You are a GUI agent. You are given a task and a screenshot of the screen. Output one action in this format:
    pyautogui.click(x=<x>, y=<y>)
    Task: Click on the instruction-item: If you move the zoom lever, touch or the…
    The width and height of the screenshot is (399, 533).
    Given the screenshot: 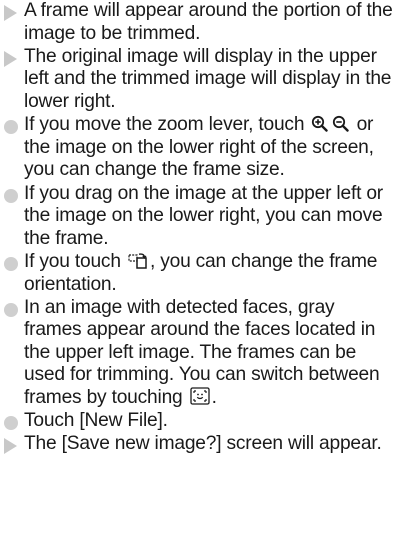 What is the action you would take?
    pyautogui.click(x=199, y=148)
    